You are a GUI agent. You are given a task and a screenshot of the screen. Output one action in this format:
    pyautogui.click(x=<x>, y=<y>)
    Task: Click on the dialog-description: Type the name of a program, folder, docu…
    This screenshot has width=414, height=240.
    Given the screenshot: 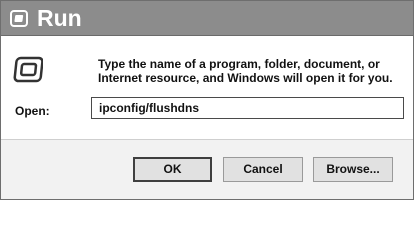 What is the action you would take?
    pyautogui.click(x=245, y=71)
    